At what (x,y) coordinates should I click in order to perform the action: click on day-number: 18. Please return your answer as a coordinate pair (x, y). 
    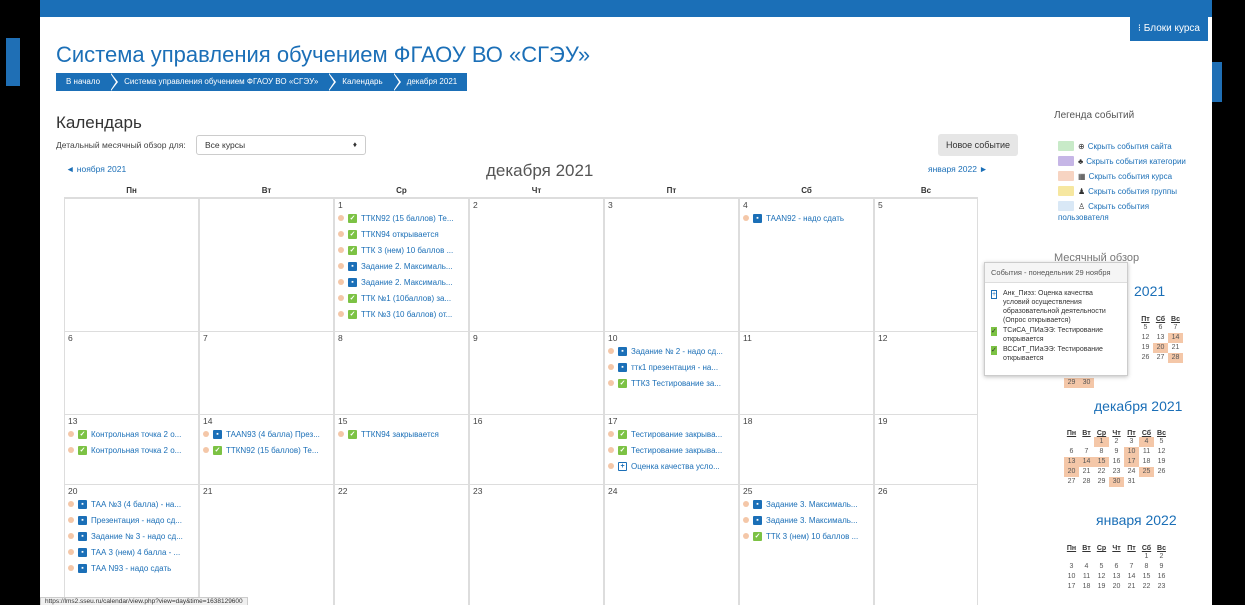
    Looking at the image, I should click on (747, 421).